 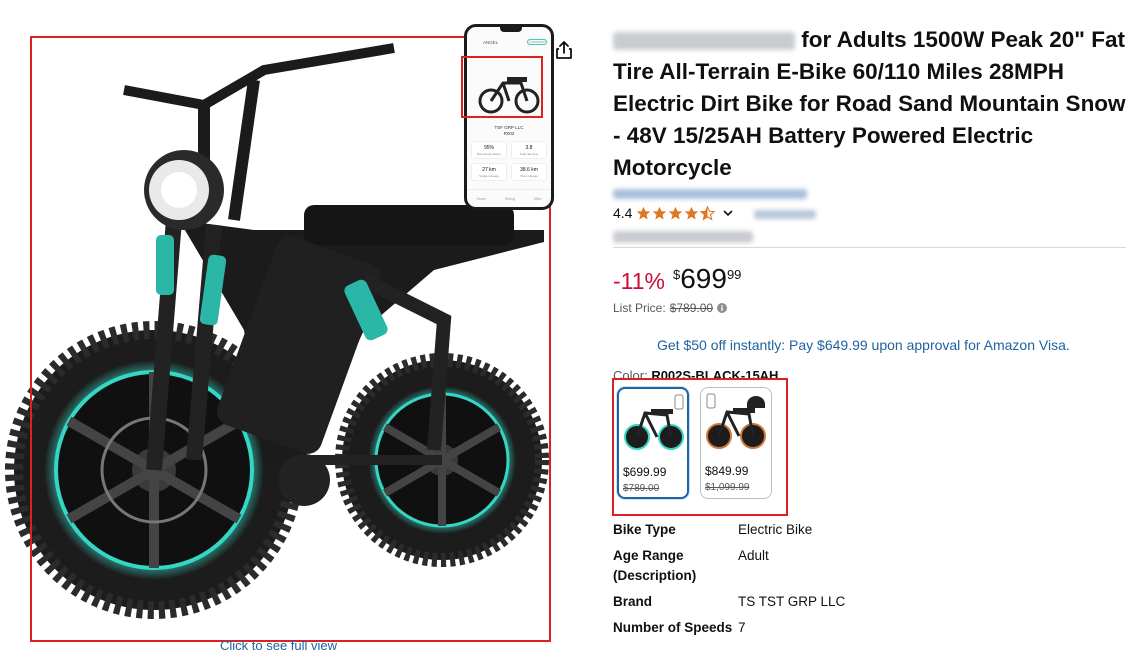 I want to click on spec-row: Brand TS TST GRP LLC, so click(x=813, y=602).